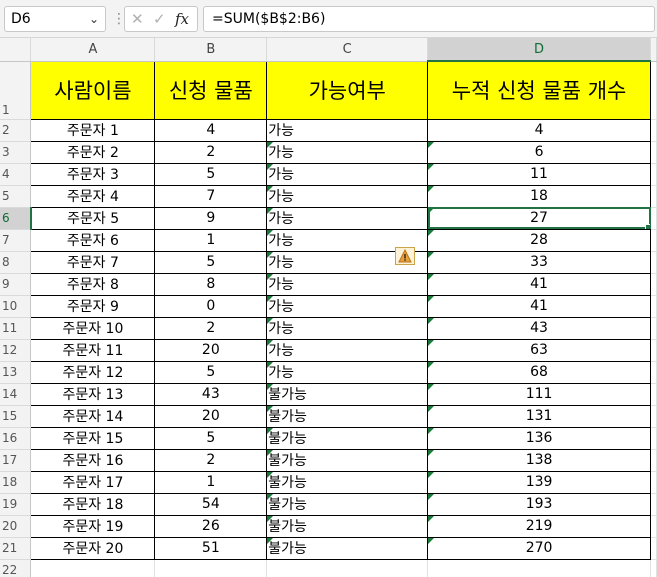  Describe the element at coordinates (93, 460) in the screenshot. I see `name-cell: 주문자 16` at that location.